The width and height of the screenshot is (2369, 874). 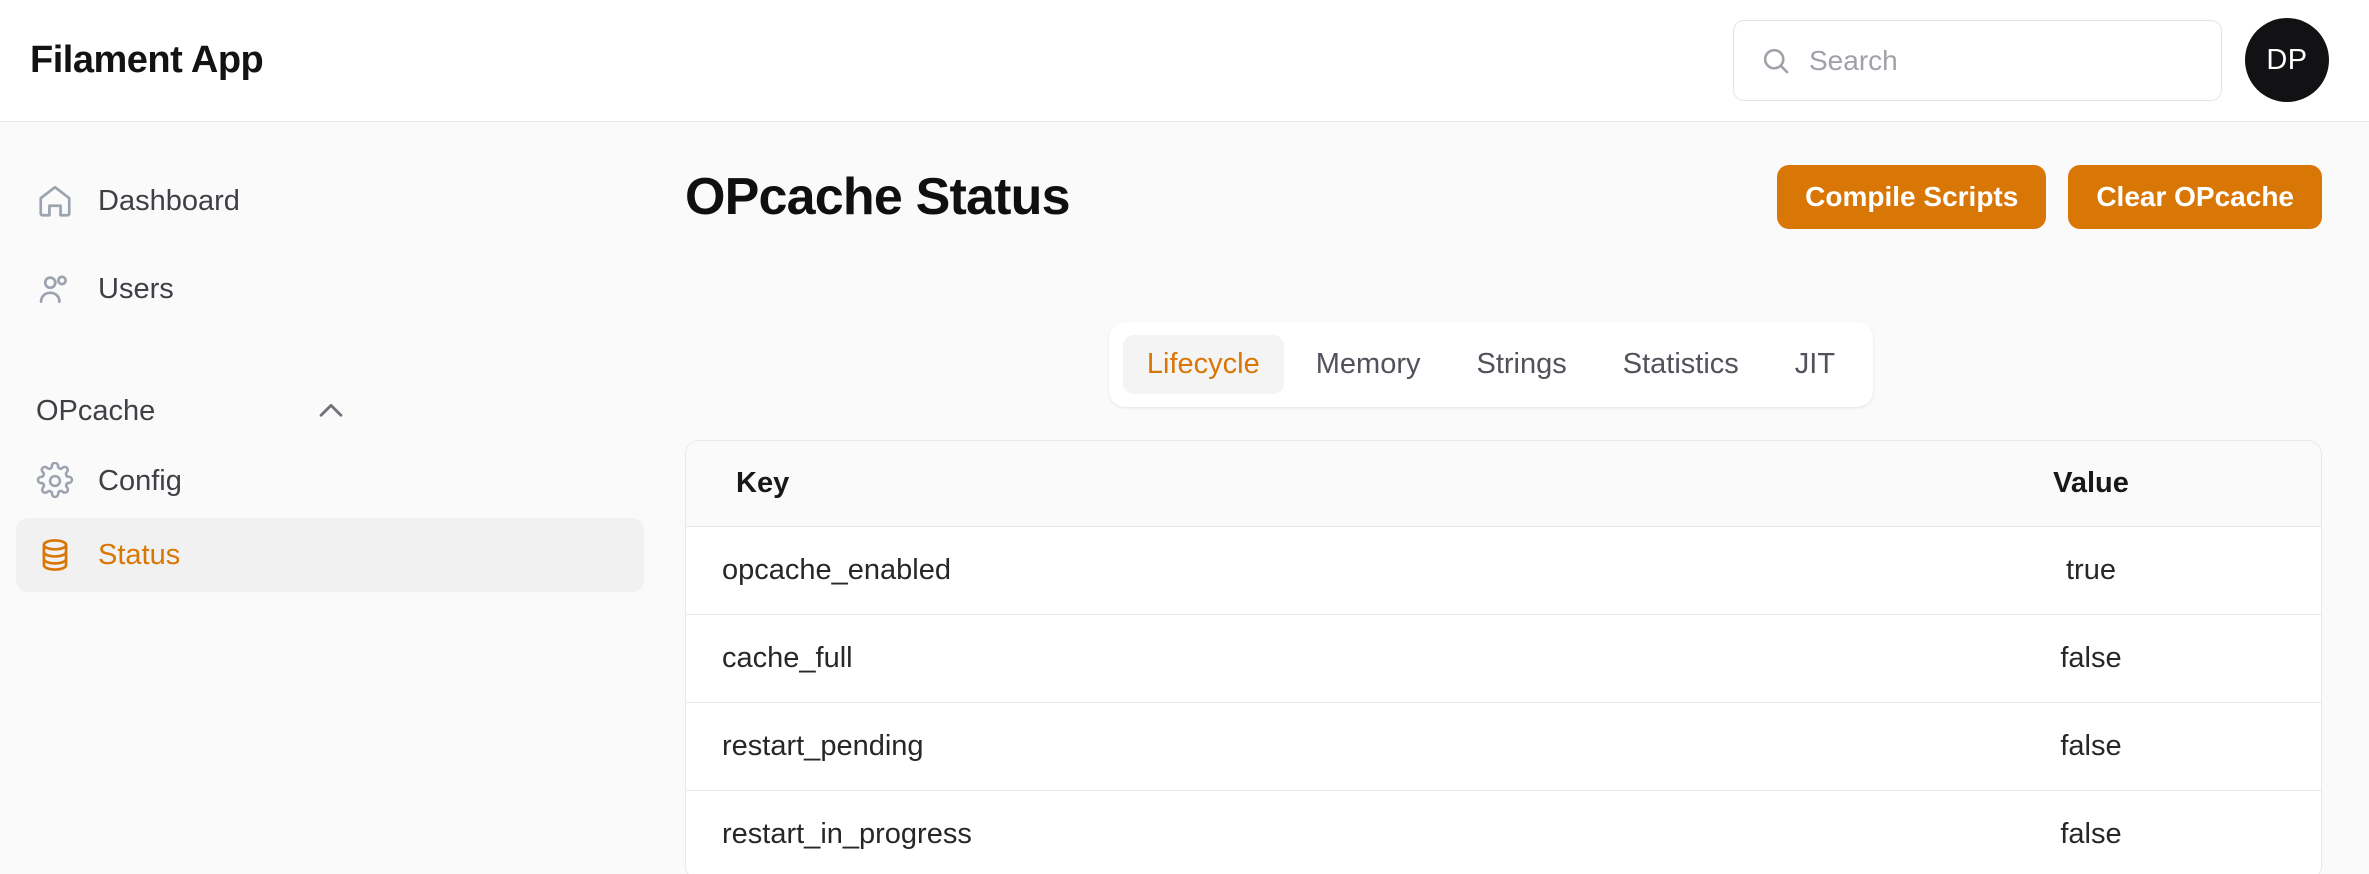 What do you see at coordinates (139, 554) in the screenshot?
I see `sidebar-item-label: Status` at bounding box center [139, 554].